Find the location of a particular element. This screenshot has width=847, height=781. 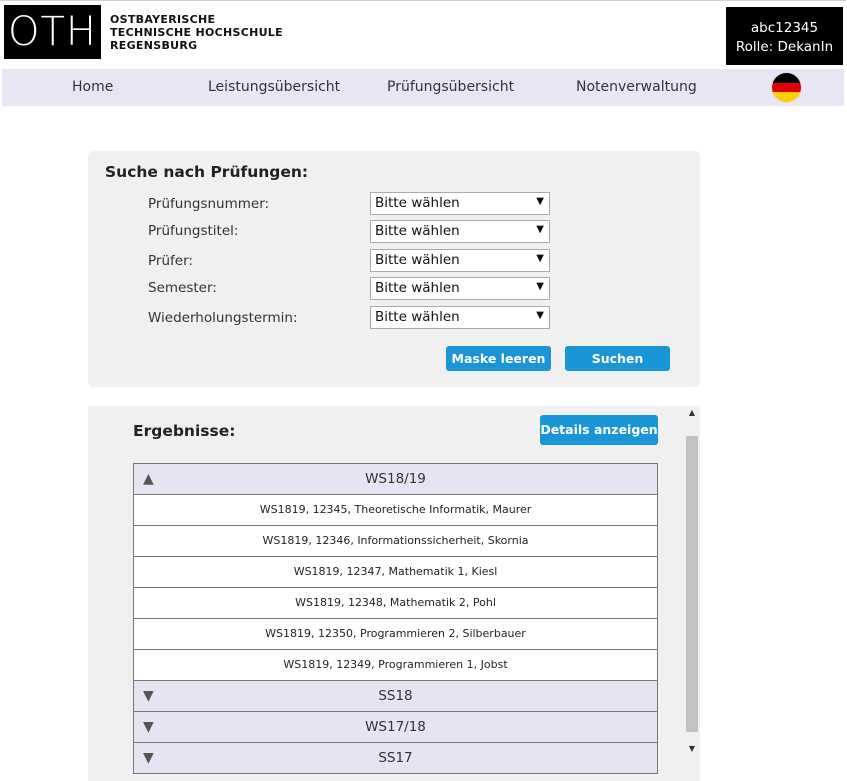

university-line: OSTBAYERISCHE is located at coordinates (163, 19).